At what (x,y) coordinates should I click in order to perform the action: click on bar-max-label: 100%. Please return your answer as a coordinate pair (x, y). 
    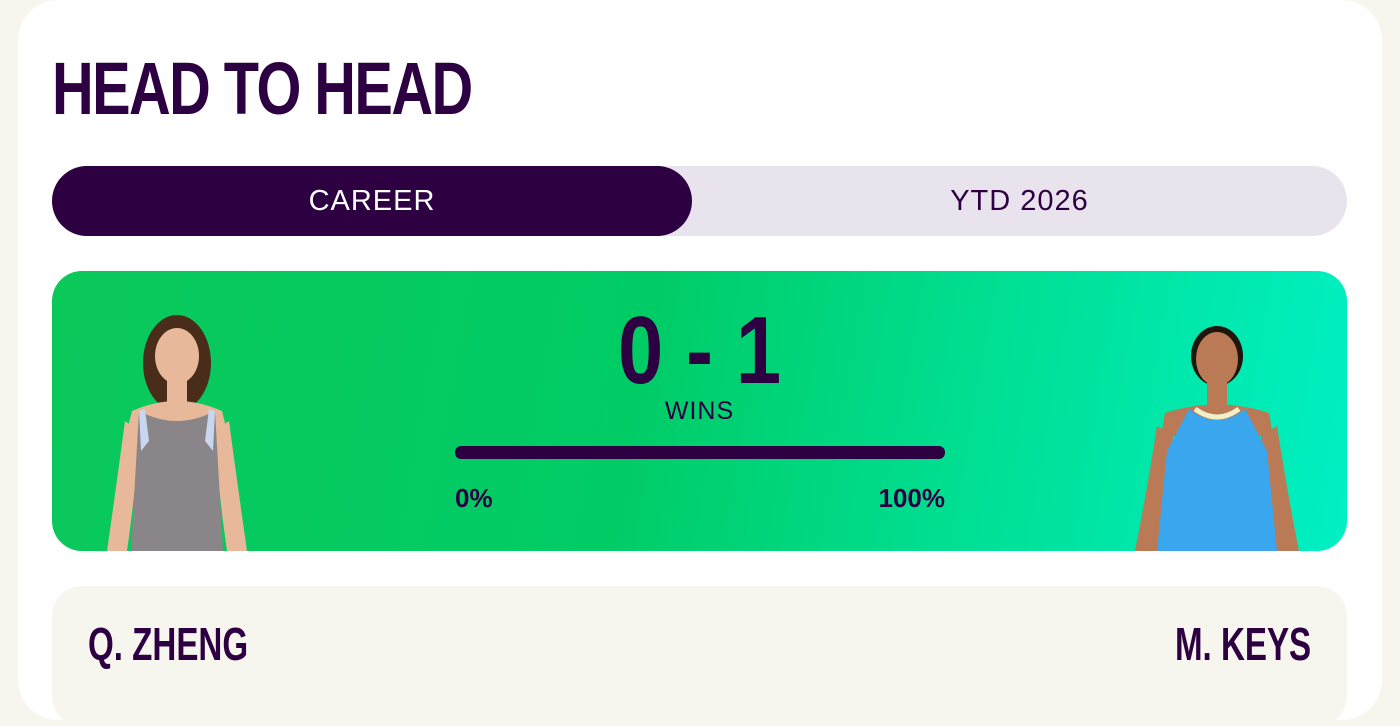
    Looking at the image, I should click on (912, 498).